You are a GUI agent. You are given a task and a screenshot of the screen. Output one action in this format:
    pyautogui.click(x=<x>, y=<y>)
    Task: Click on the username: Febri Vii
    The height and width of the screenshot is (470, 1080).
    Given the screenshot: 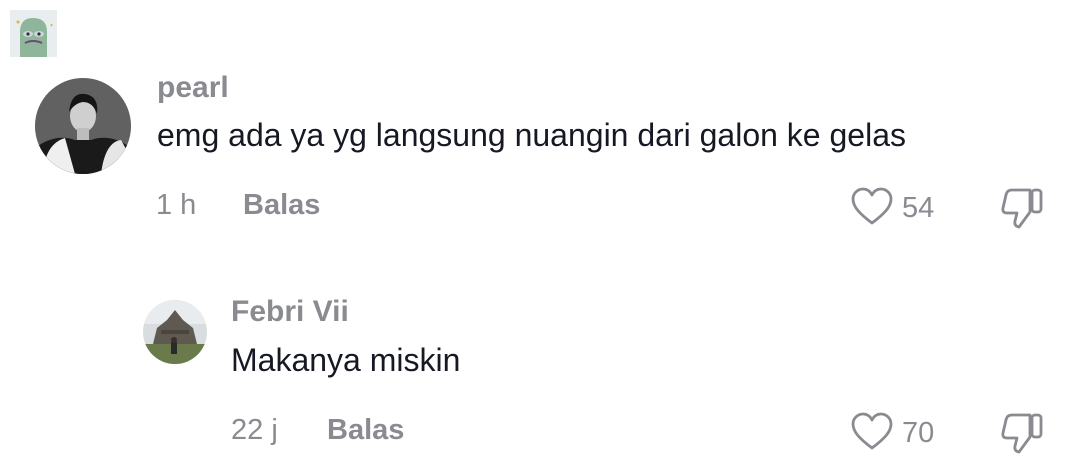 What is the action you would take?
    pyautogui.click(x=290, y=312)
    